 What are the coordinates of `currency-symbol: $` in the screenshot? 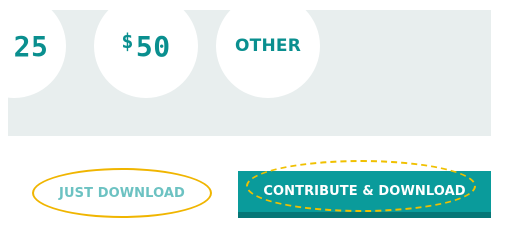 It's located at (127, 41).